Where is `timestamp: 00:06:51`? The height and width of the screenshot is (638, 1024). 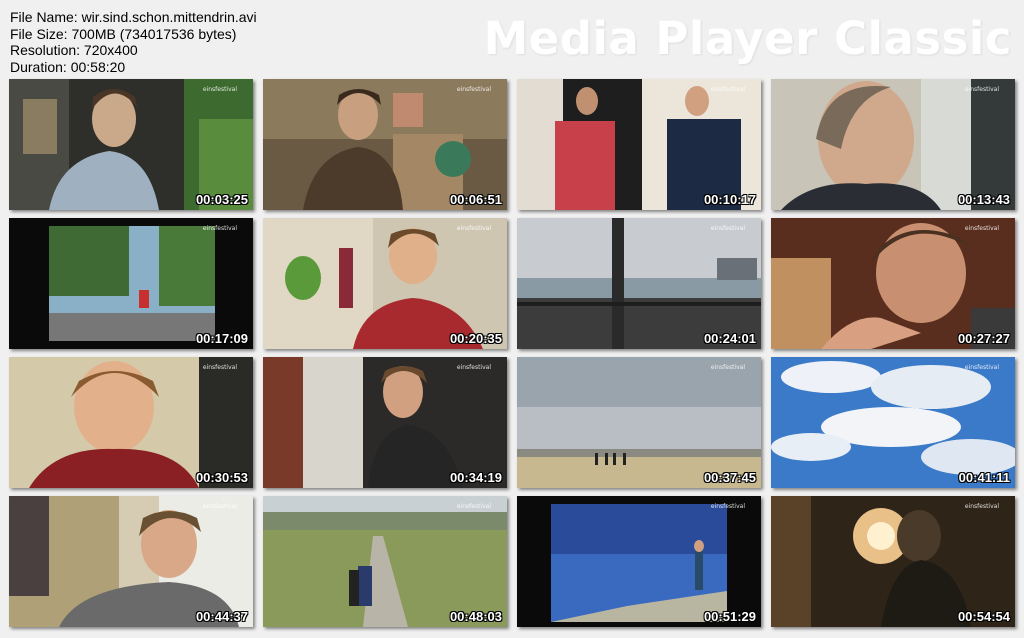
timestamp: 00:06:51 is located at coordinates (475, 199).